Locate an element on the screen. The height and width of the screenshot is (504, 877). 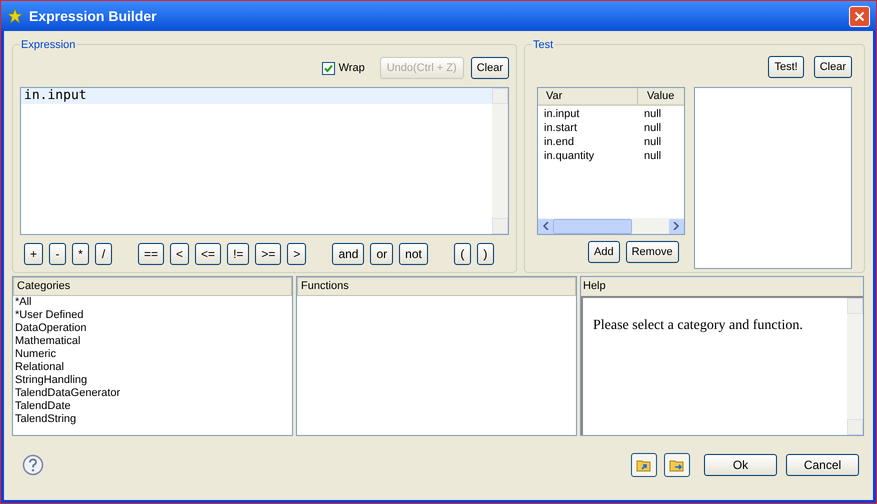
help-text: Please select a category and function. is located at coordinates (698, 326).